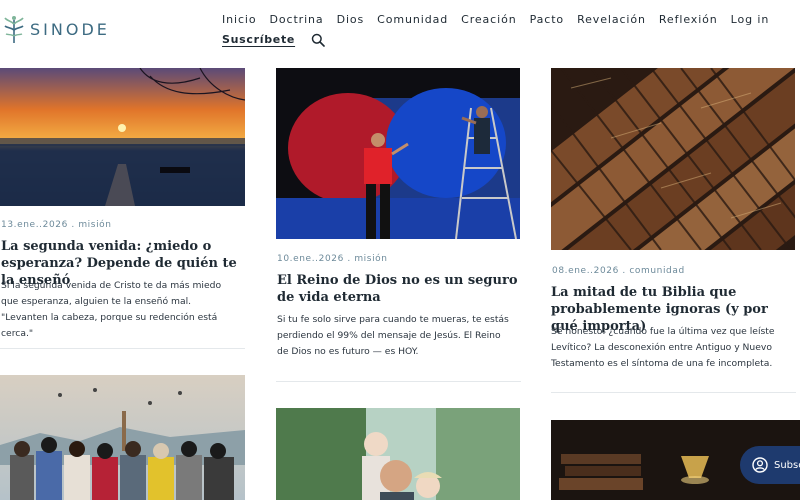 Image resolution: width=800 pixels, height=500 pixels. What do you see at coordinates (611, 20) in the screenshot?
I see `nav-item-revelacion: Revelación` at bounding box center [611, 20].